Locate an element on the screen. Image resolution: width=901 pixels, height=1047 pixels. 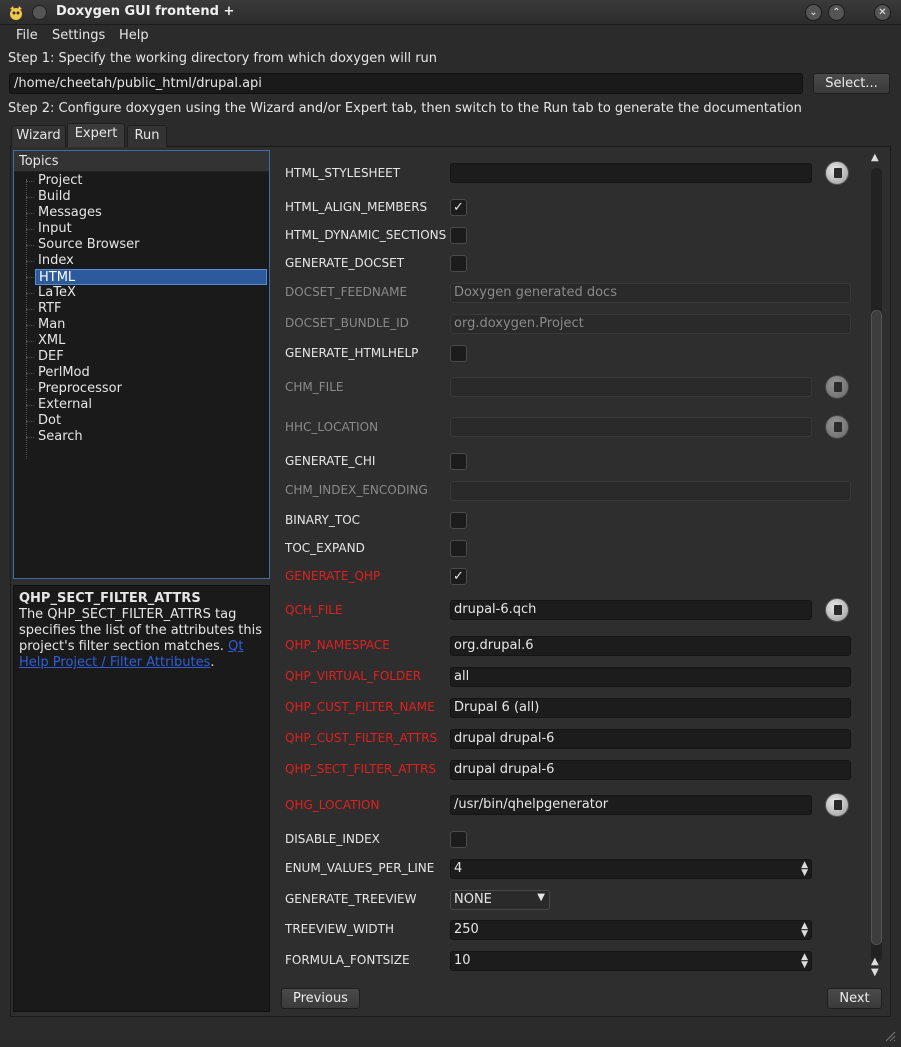
topic-item-html: HTML is located at coordinates (151, 277).